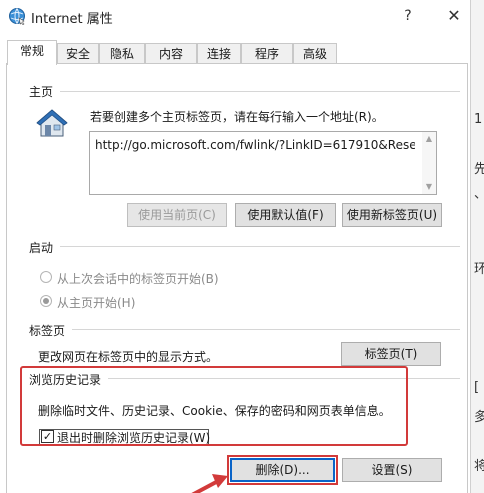 The height and width of the screenshot is (493, 484). I want to click on tab-privacy: 隐私, so click(122, 53).